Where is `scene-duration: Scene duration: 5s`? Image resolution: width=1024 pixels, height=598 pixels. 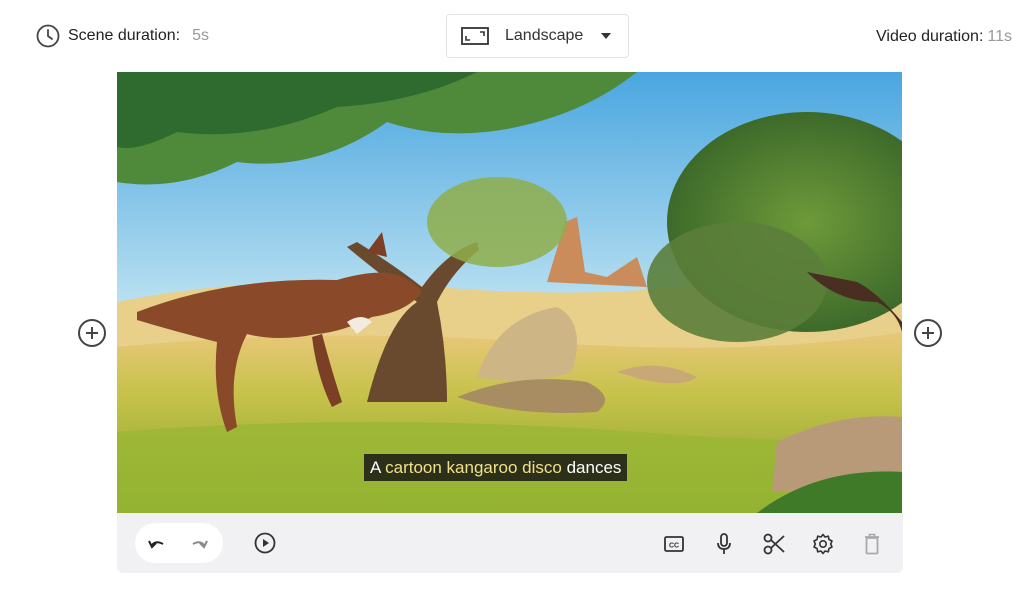
scene-duration: Scene duration: 5s is located at coordinates (122, 36).